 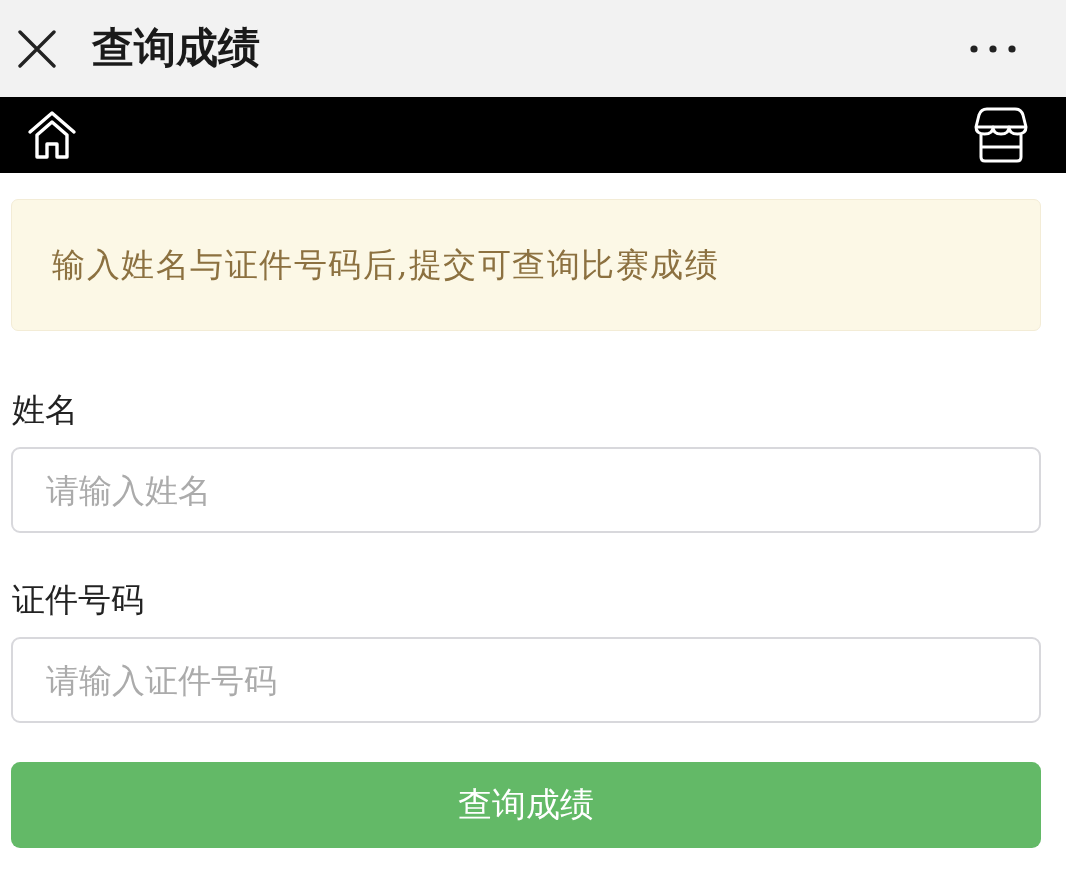 What do you see at coordinates (526, 805) in the screenshot?
I see `submit-button: 查询成绩` at bounding box center [526, 805].